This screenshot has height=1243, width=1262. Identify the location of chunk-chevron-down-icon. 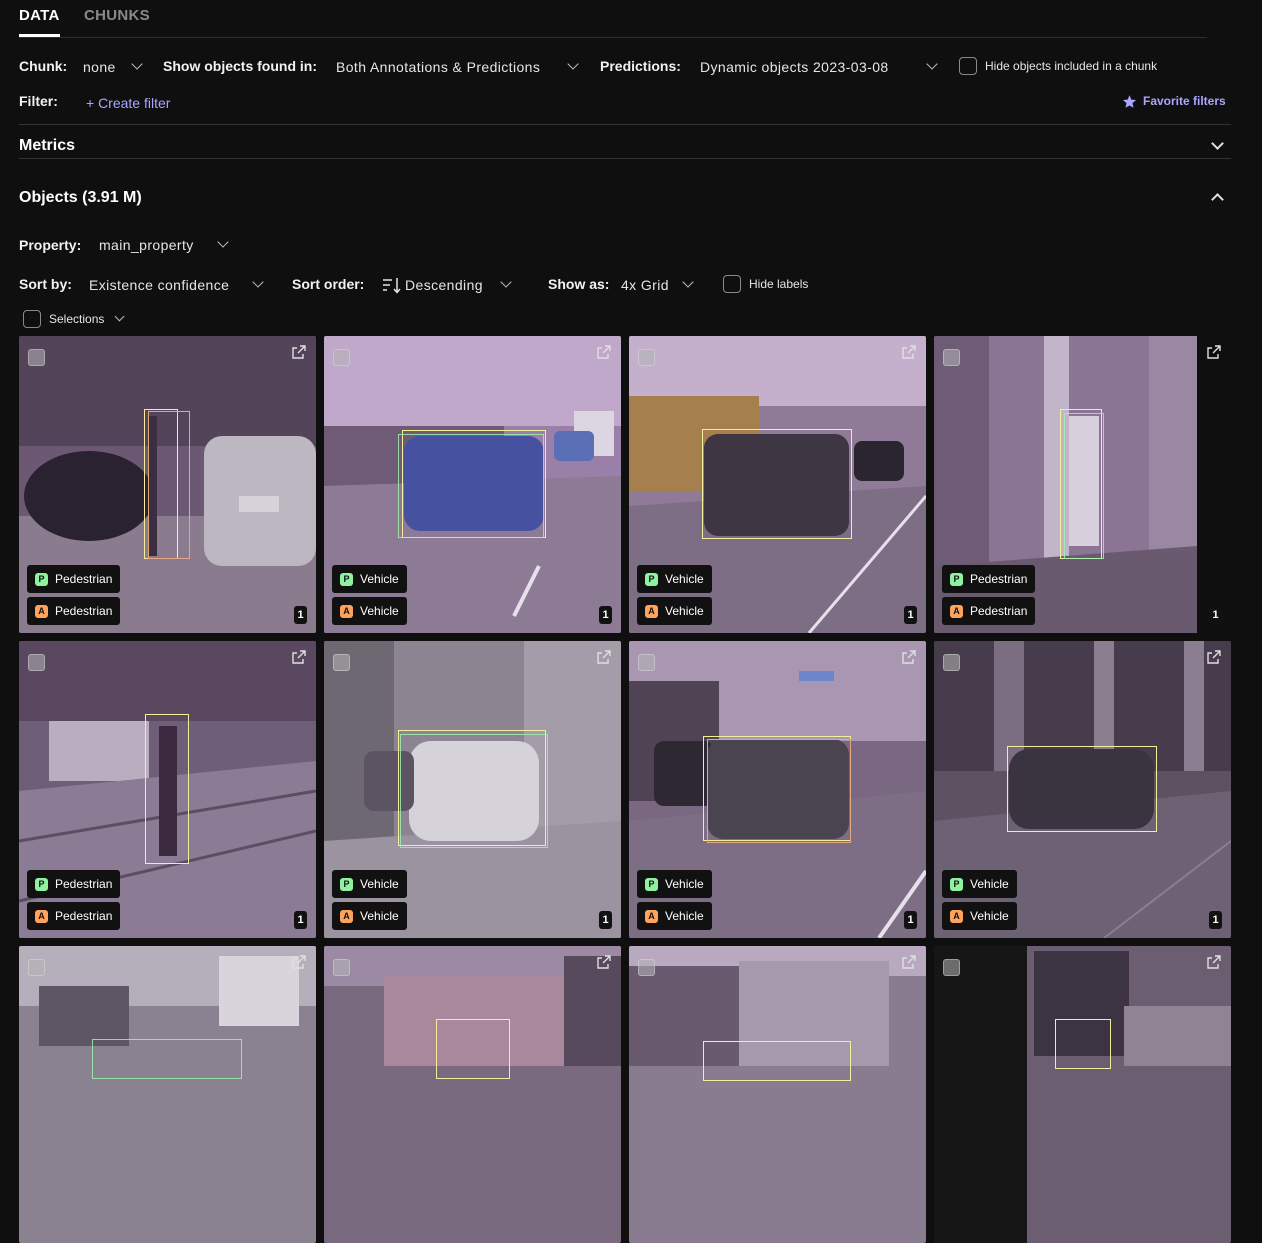
(137, 64).